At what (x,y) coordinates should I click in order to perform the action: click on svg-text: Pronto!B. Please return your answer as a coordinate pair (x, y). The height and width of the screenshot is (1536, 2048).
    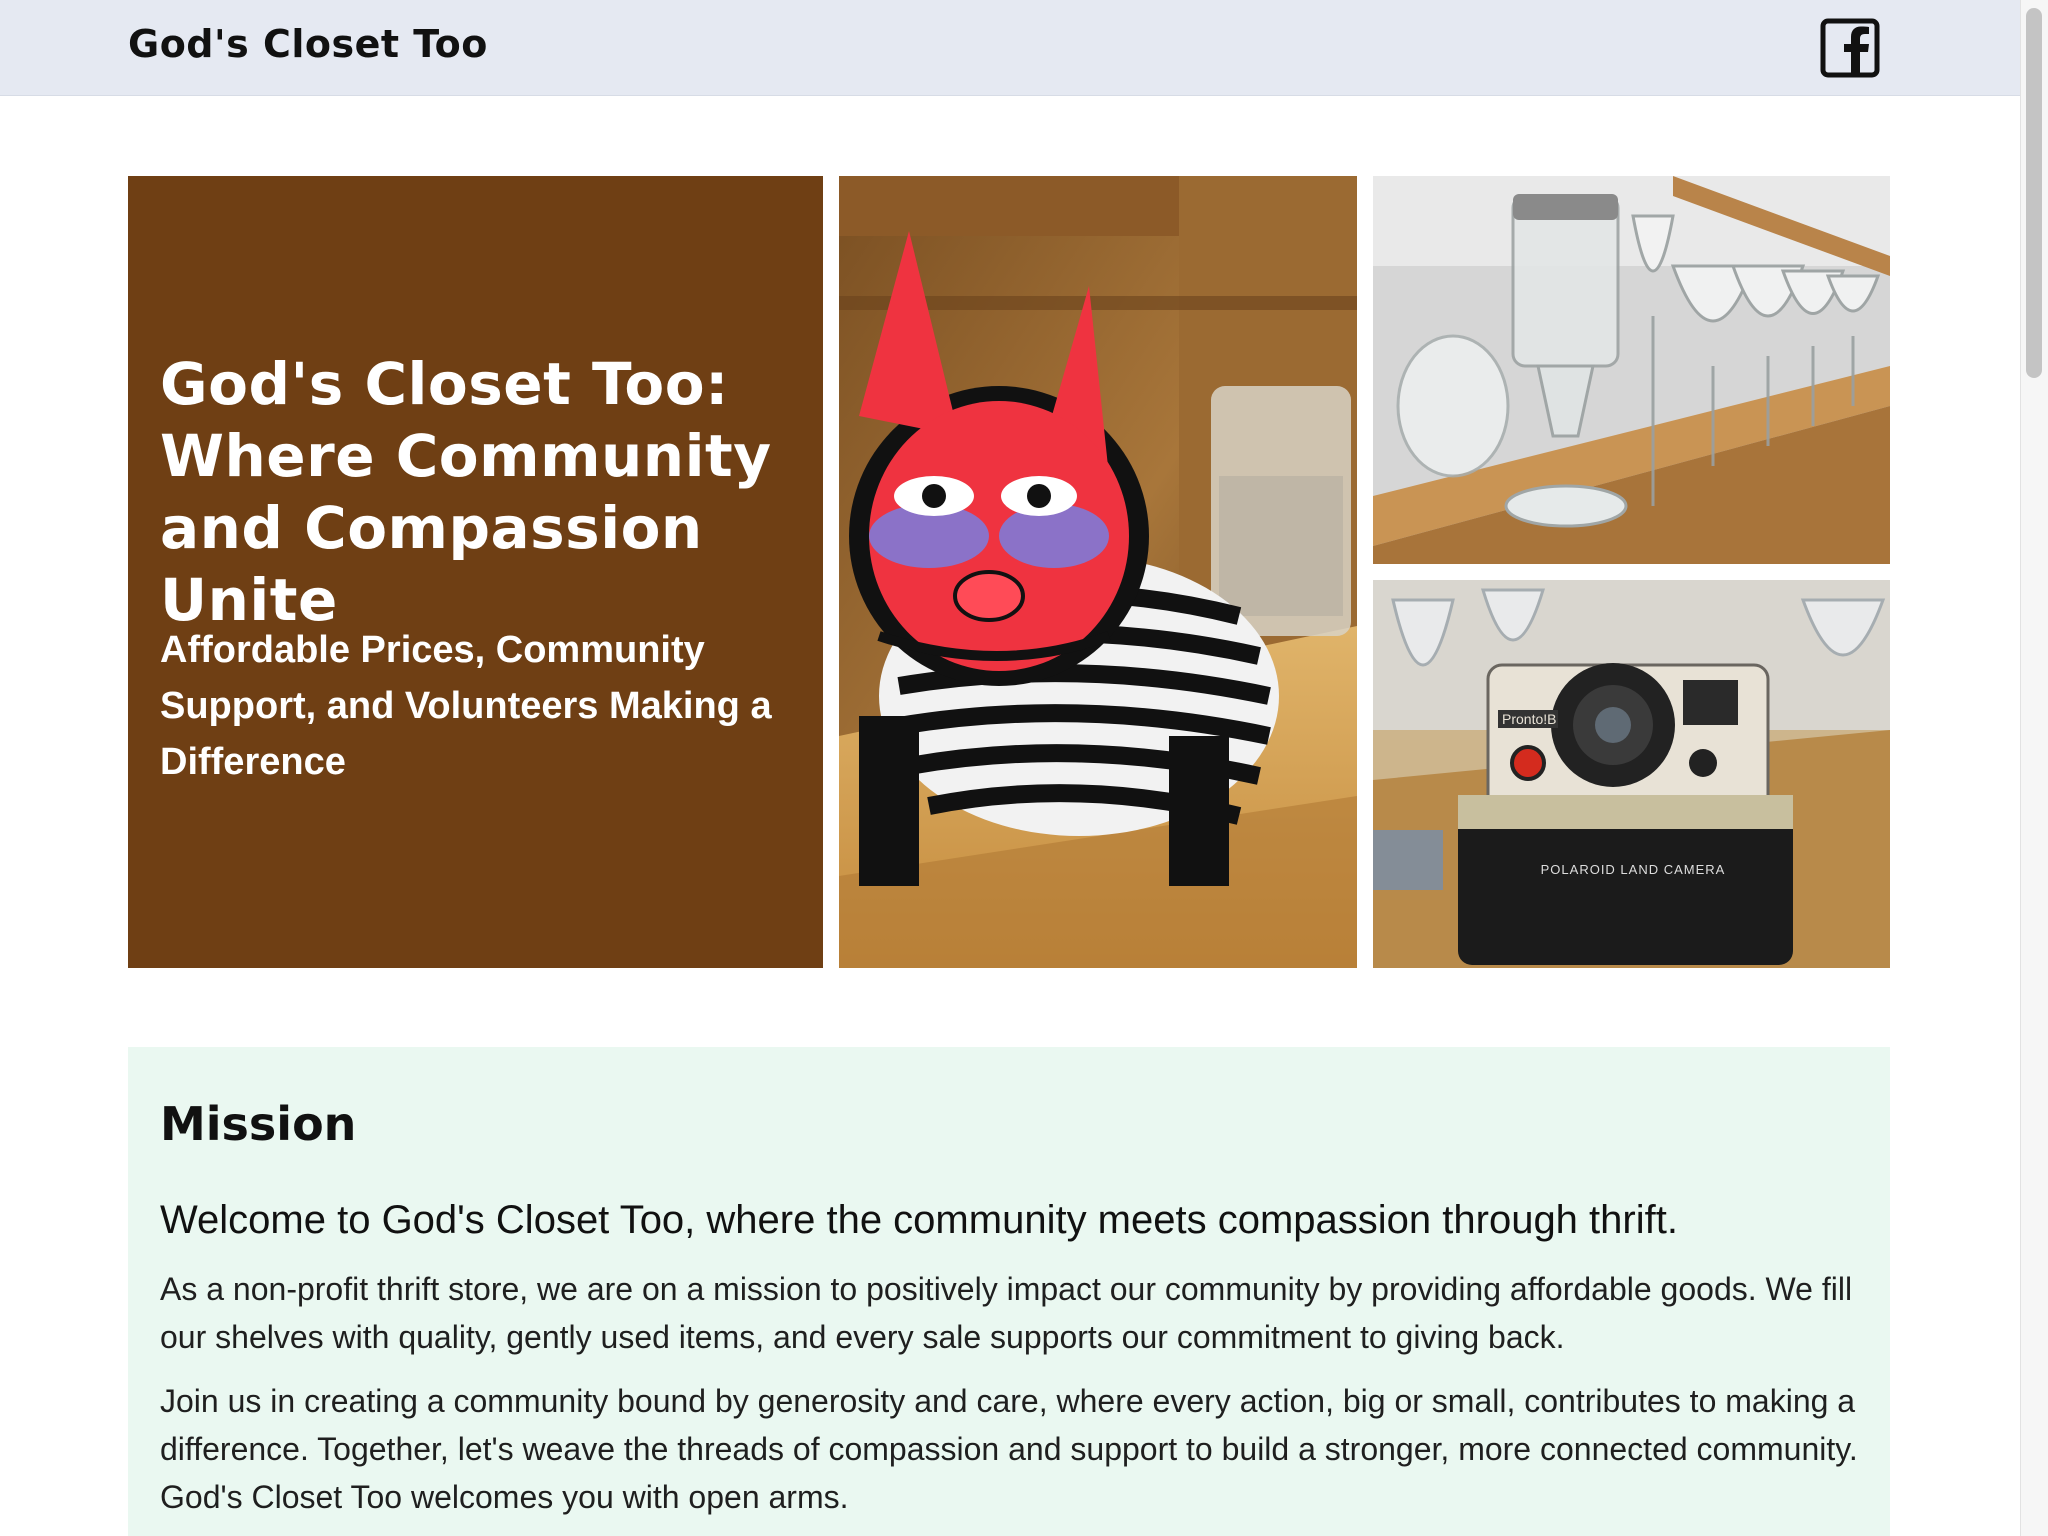
    Looking at the image, I should click on (1529, 719).